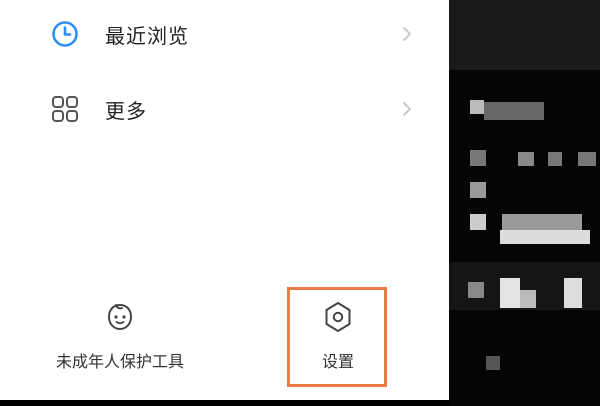  Describe the element at coordinates (524, 35) in the screenshot. I see `background-content-top` at that location.